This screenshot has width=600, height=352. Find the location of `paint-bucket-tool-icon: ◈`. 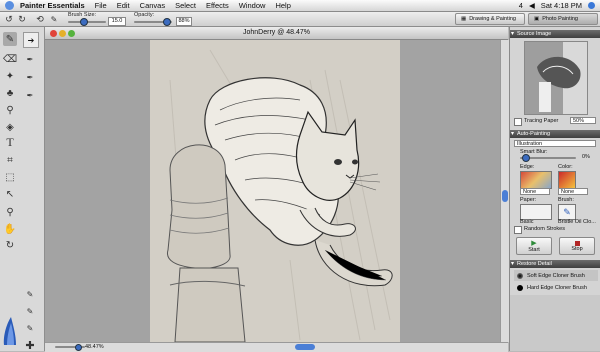

paint-bucket-tool-icon: ◈ is located at coordinates (10, 127).